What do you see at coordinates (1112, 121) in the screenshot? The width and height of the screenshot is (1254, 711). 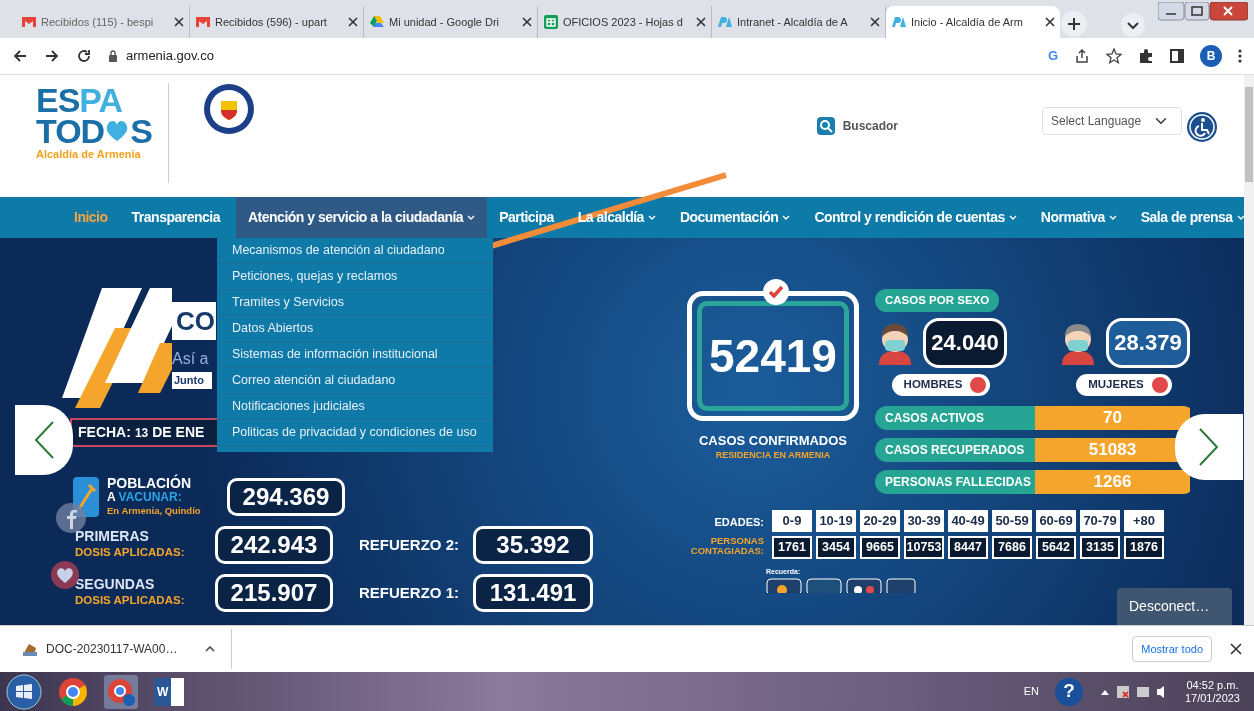 I see `language-select: Select Language` at bounding box center [1112, 121].